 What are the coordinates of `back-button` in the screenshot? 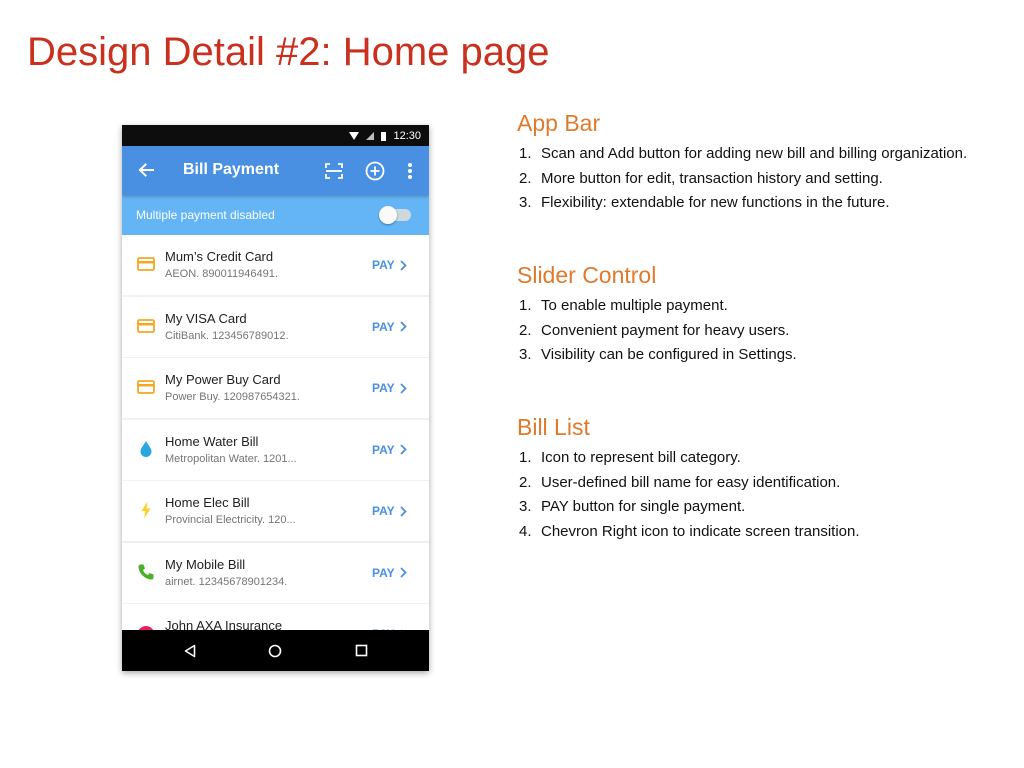 It's located at (146, 170).